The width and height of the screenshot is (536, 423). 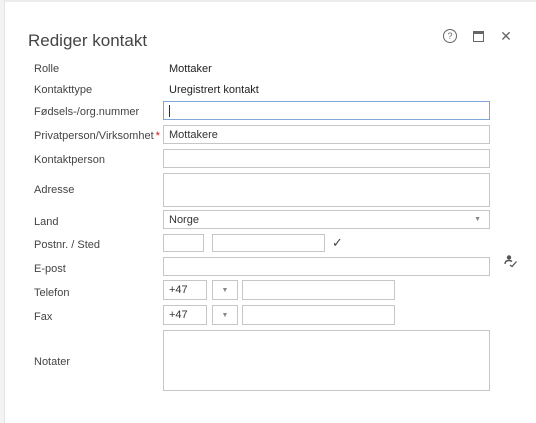 What do you see at coordinates (157, 136) in the screenshot?
I see `required-marker: *` at bounding box center [157, 136].